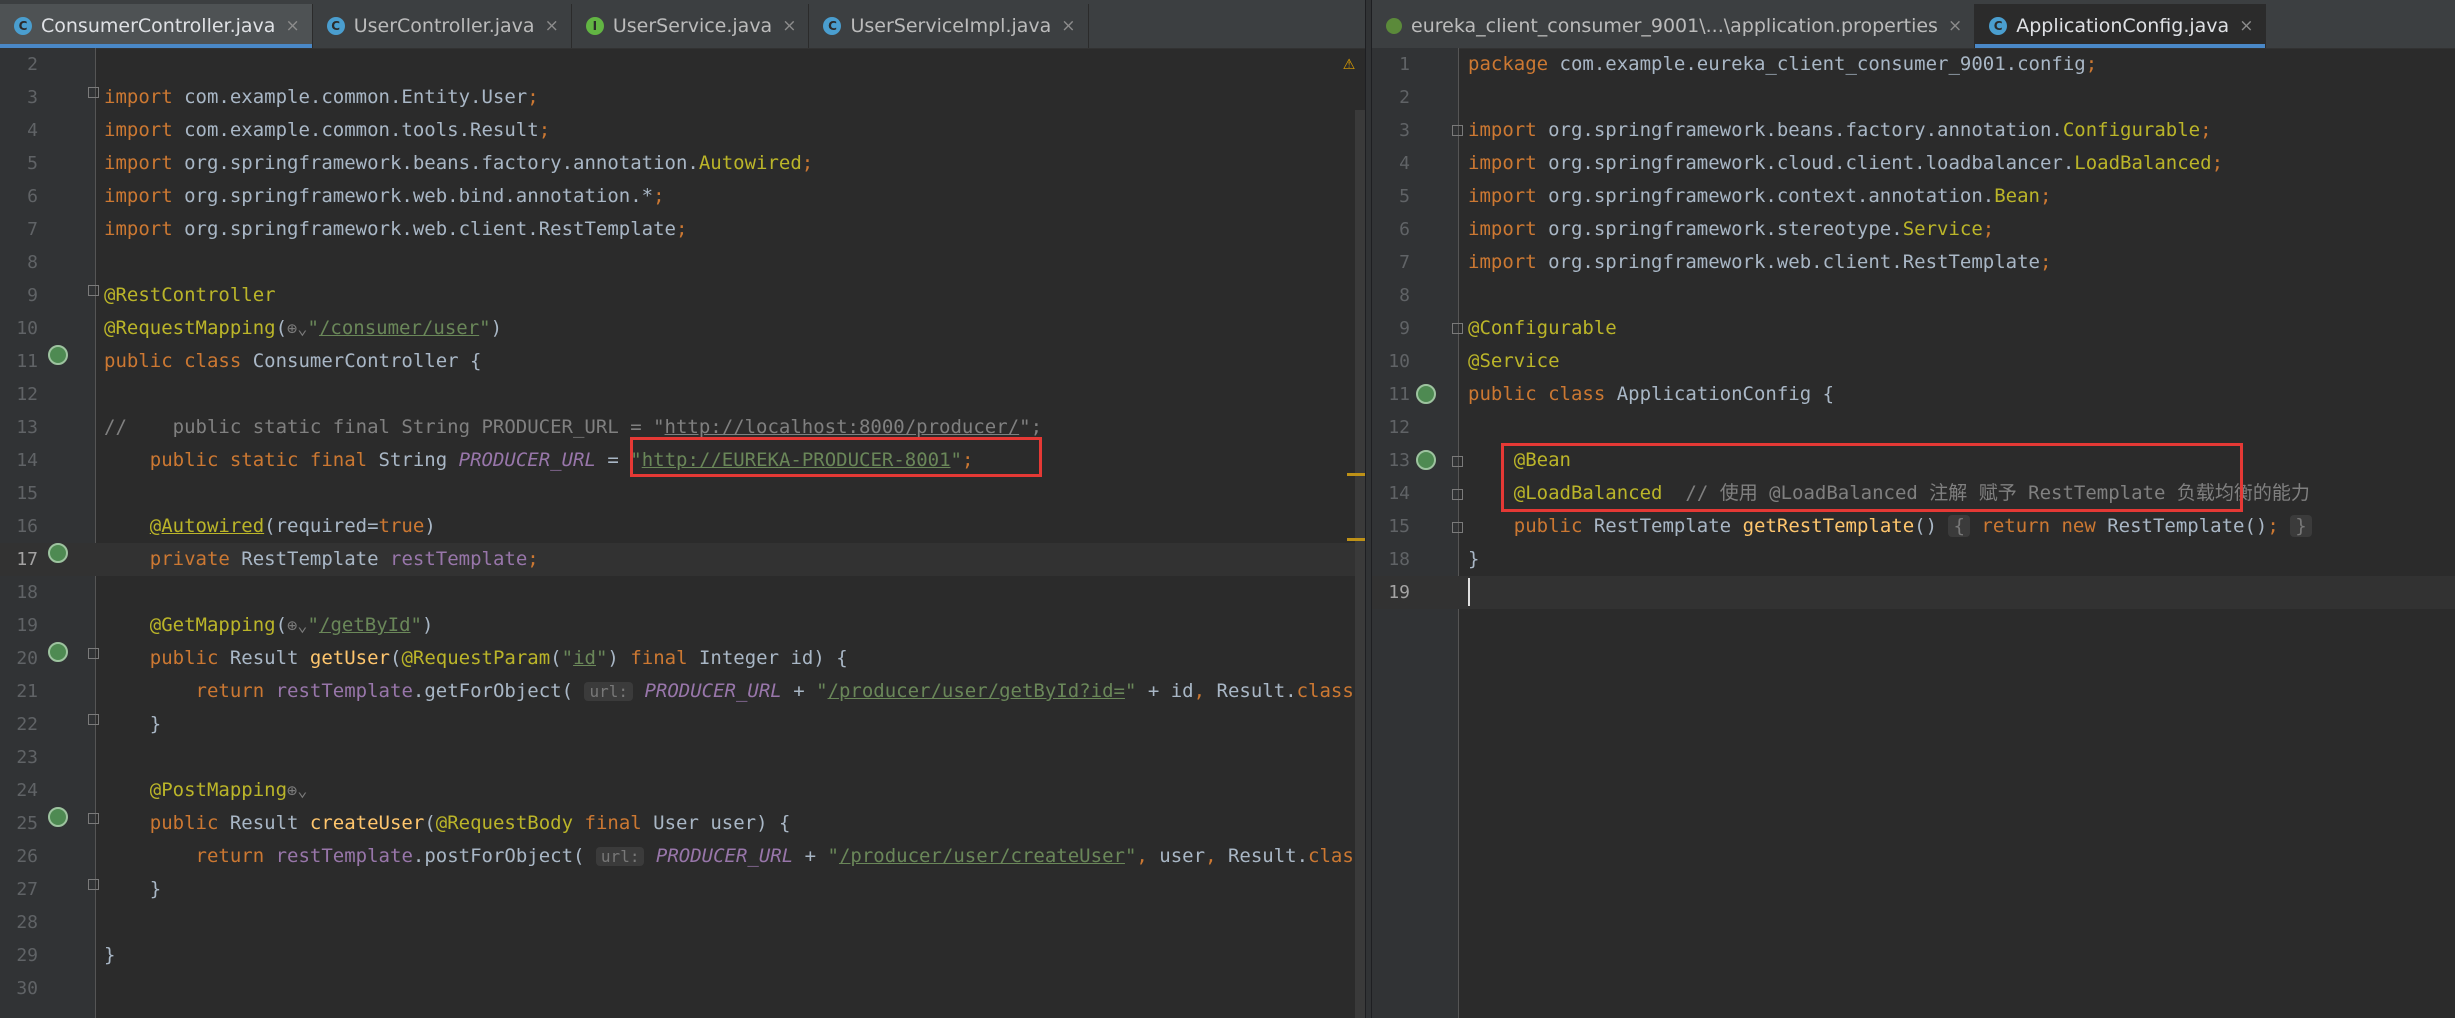 The image size is (2455, 1018). I want to click on code-line: 9 @Configurable, so click(1913, 328).